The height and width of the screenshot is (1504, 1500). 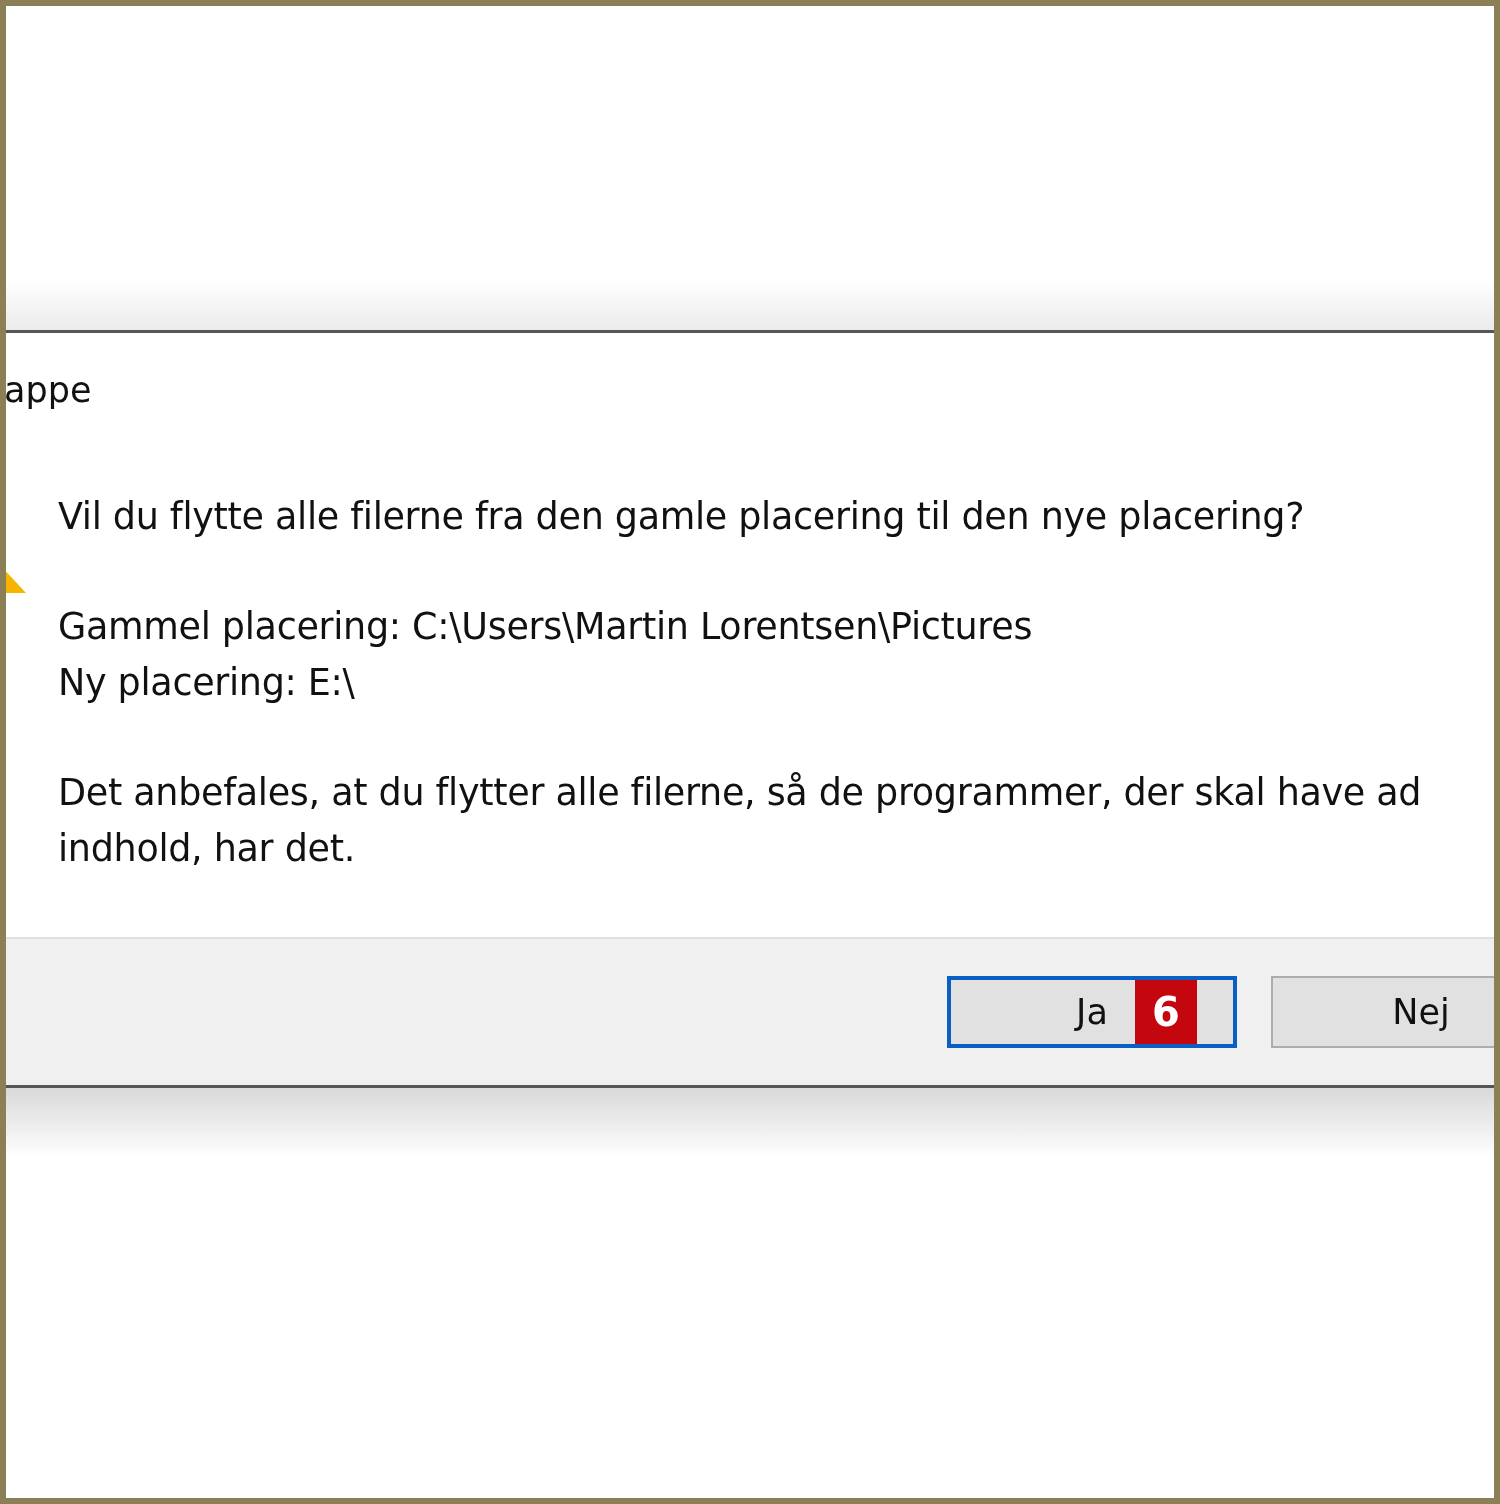 What do you see at coordinates (740, 793) in the screenshot?
I see `note-text: Det anbefales, at du flytter alle filerne, så de programmer, der skal have ad` at bounding box center [740, 793].